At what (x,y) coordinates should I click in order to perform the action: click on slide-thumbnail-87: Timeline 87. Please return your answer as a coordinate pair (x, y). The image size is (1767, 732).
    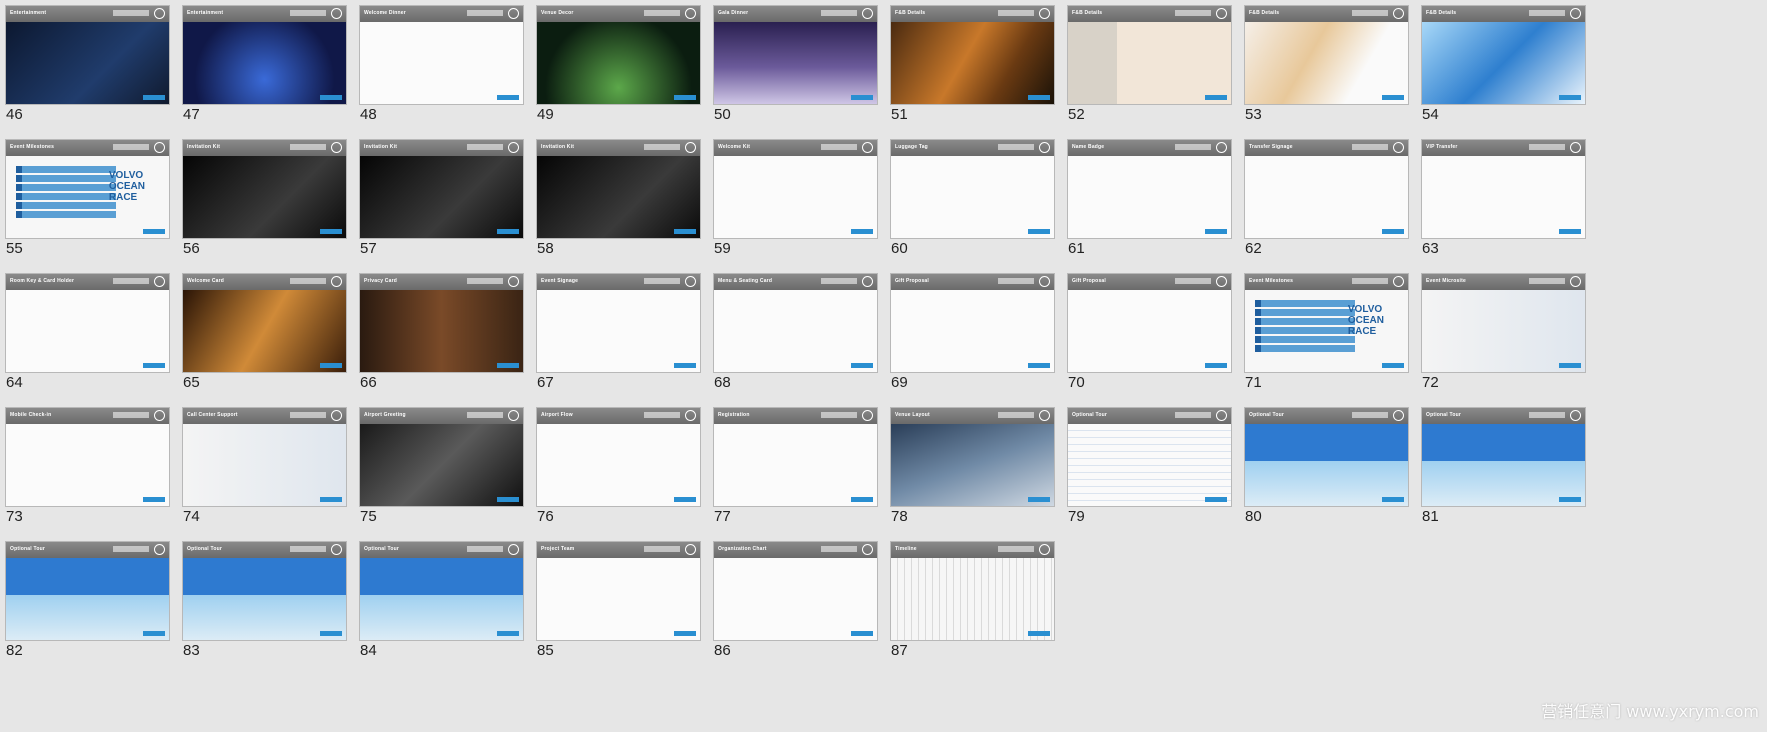
    Looking at the image, I should click on (970, 611).